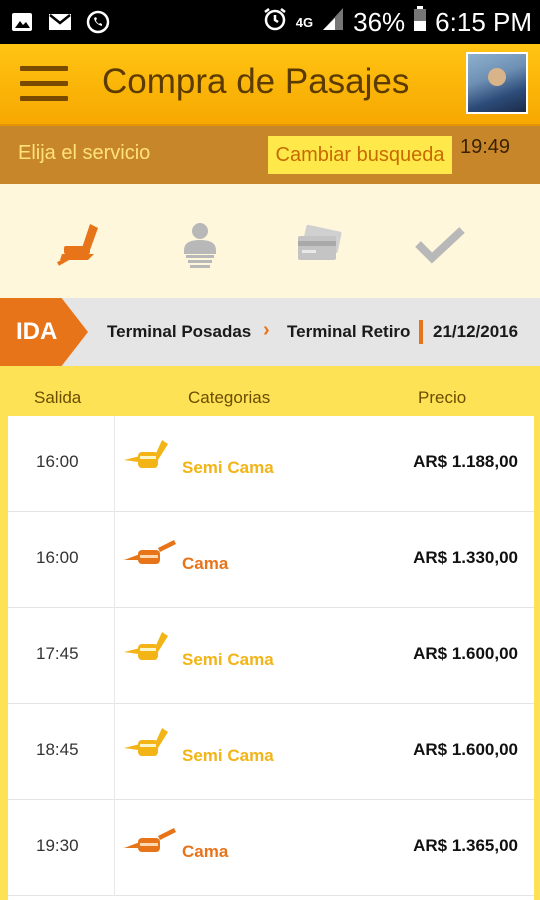 This screenshot has width=540, height=900. Describe the element at coordinates (497, 83) in the screenshot. I see `avatar` at that location.